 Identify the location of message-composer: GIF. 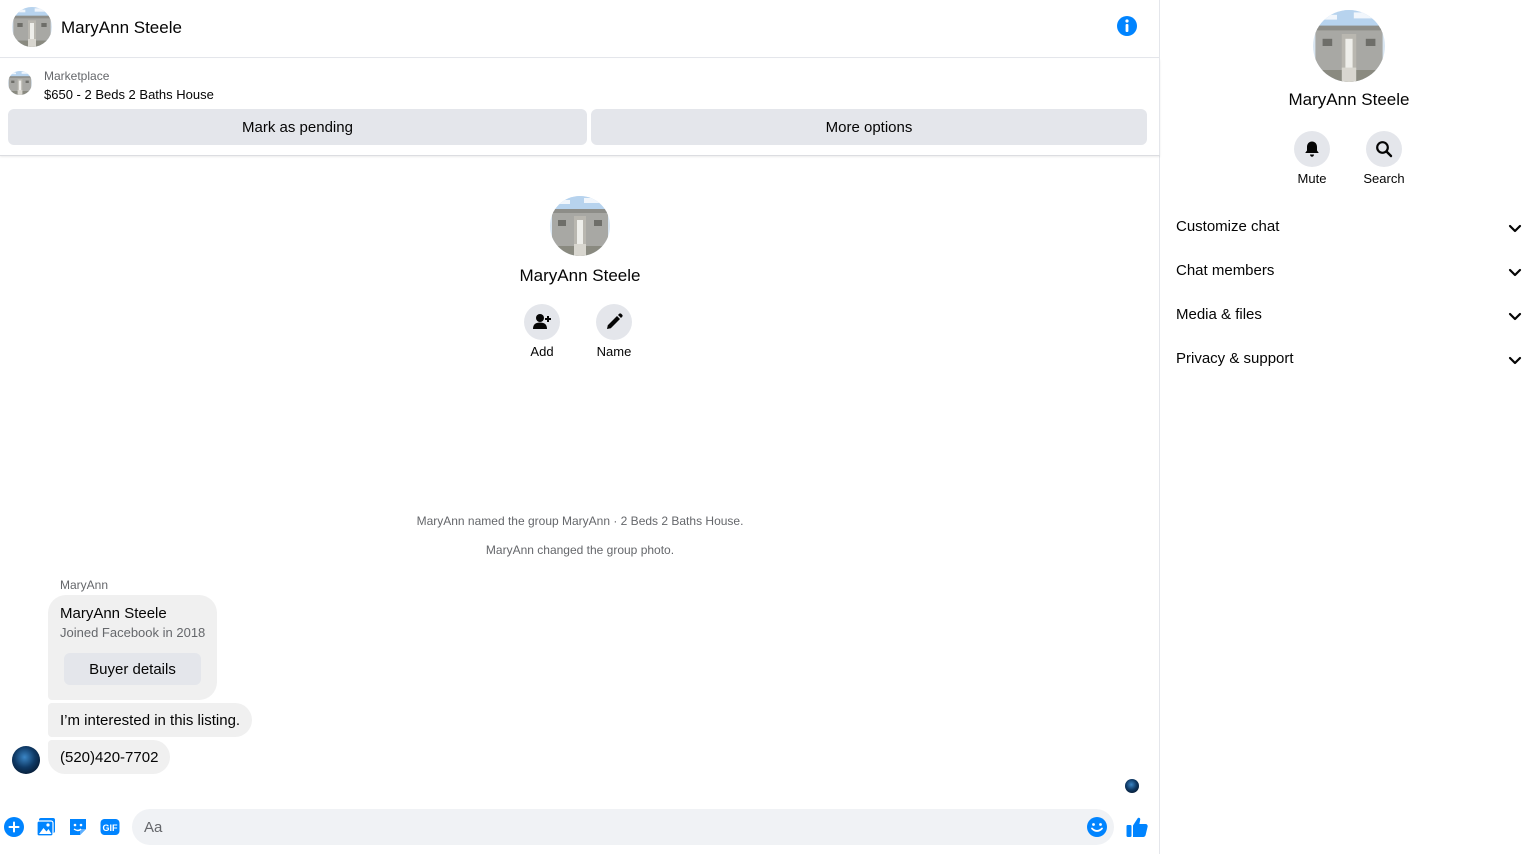
(580, 828).